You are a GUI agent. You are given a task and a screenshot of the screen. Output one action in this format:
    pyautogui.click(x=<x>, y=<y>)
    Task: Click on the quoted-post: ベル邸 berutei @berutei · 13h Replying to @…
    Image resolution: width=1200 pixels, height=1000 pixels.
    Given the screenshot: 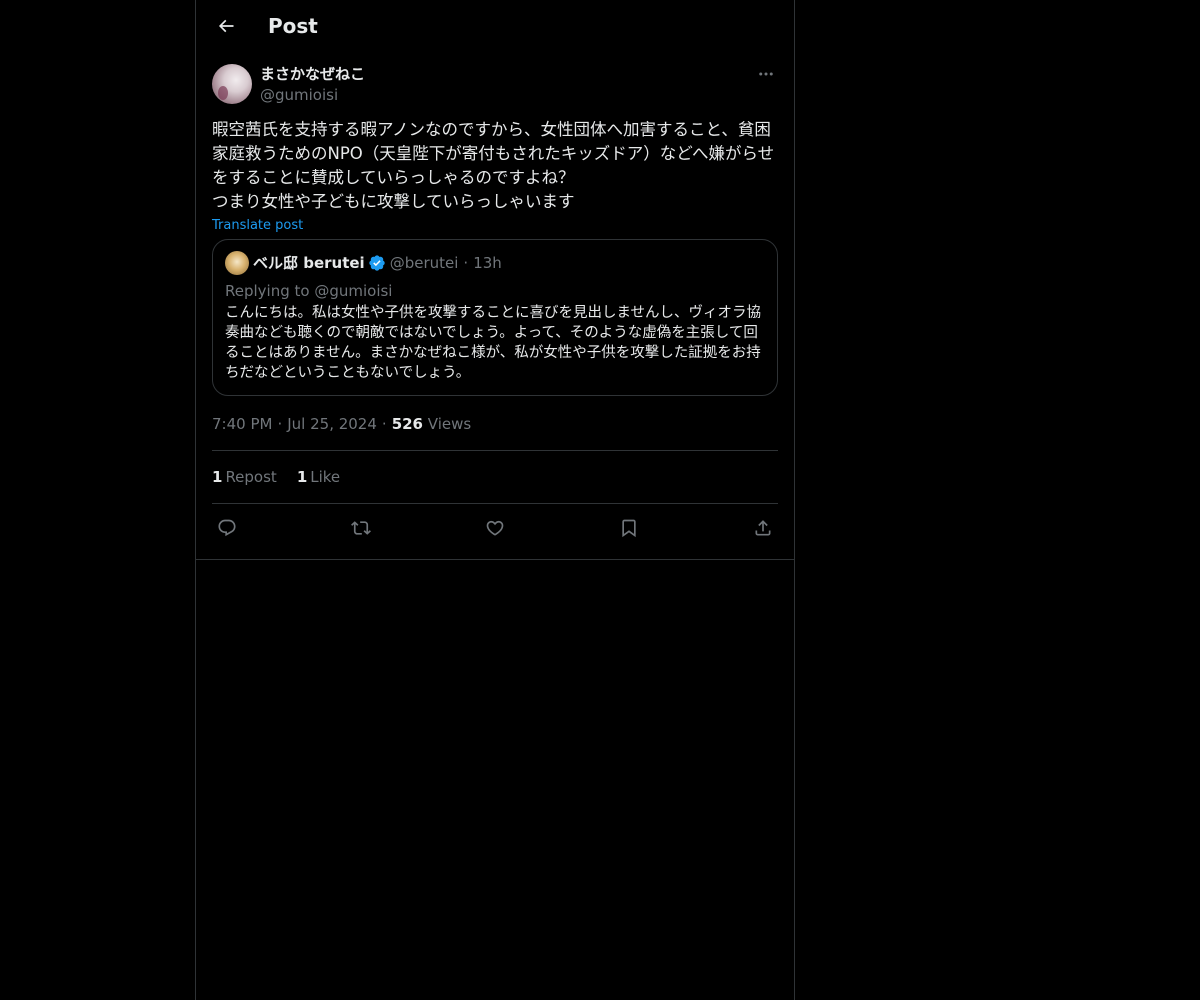 What is the action you would take?
    pyautogui.click(x=495, y=317)
    